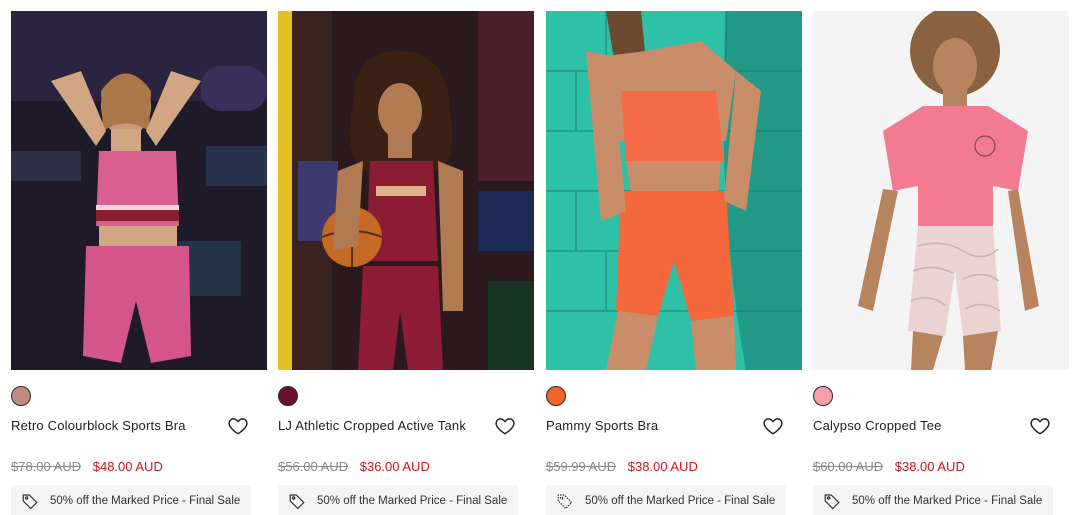  I want to click on original-price: $60.00 AUD, so click(848, 466).